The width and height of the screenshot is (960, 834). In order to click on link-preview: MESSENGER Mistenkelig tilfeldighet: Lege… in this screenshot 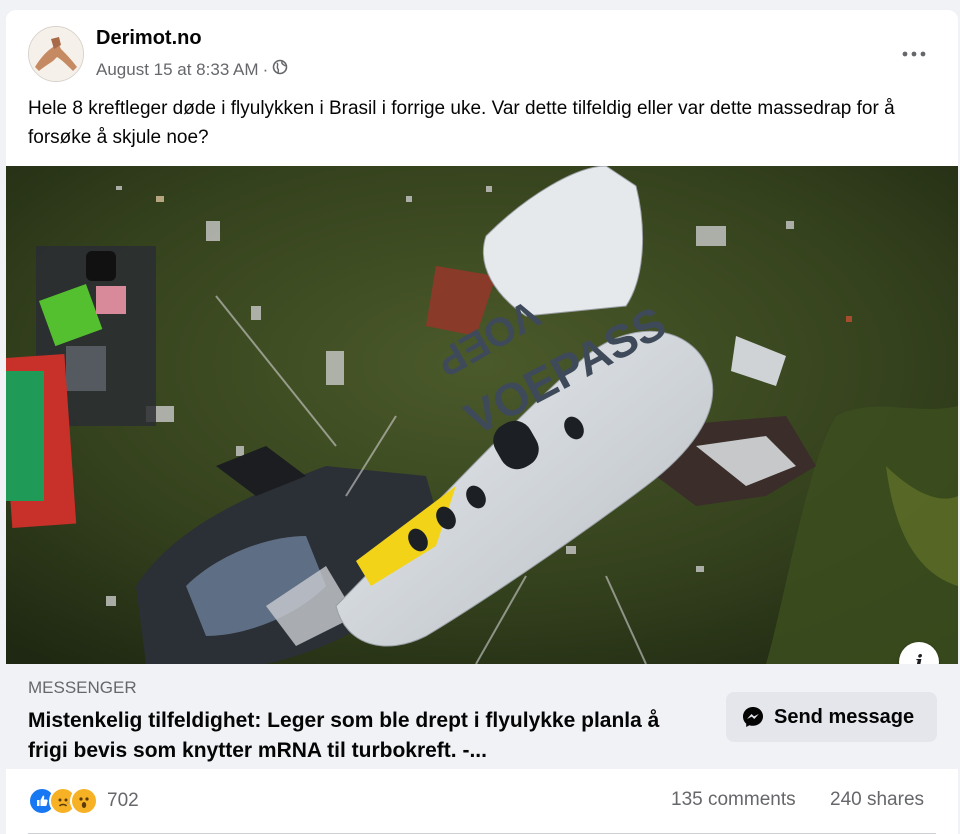, I will do `click(482, 716)`.